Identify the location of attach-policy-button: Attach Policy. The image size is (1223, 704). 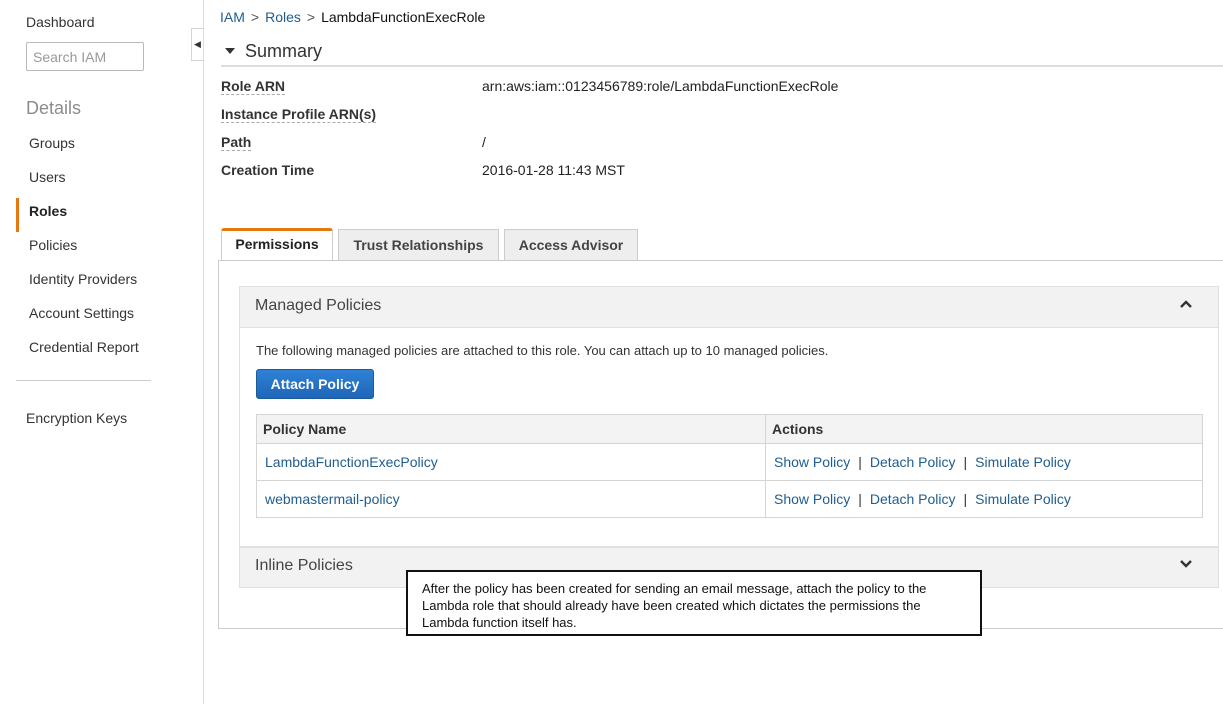
(315, 384).